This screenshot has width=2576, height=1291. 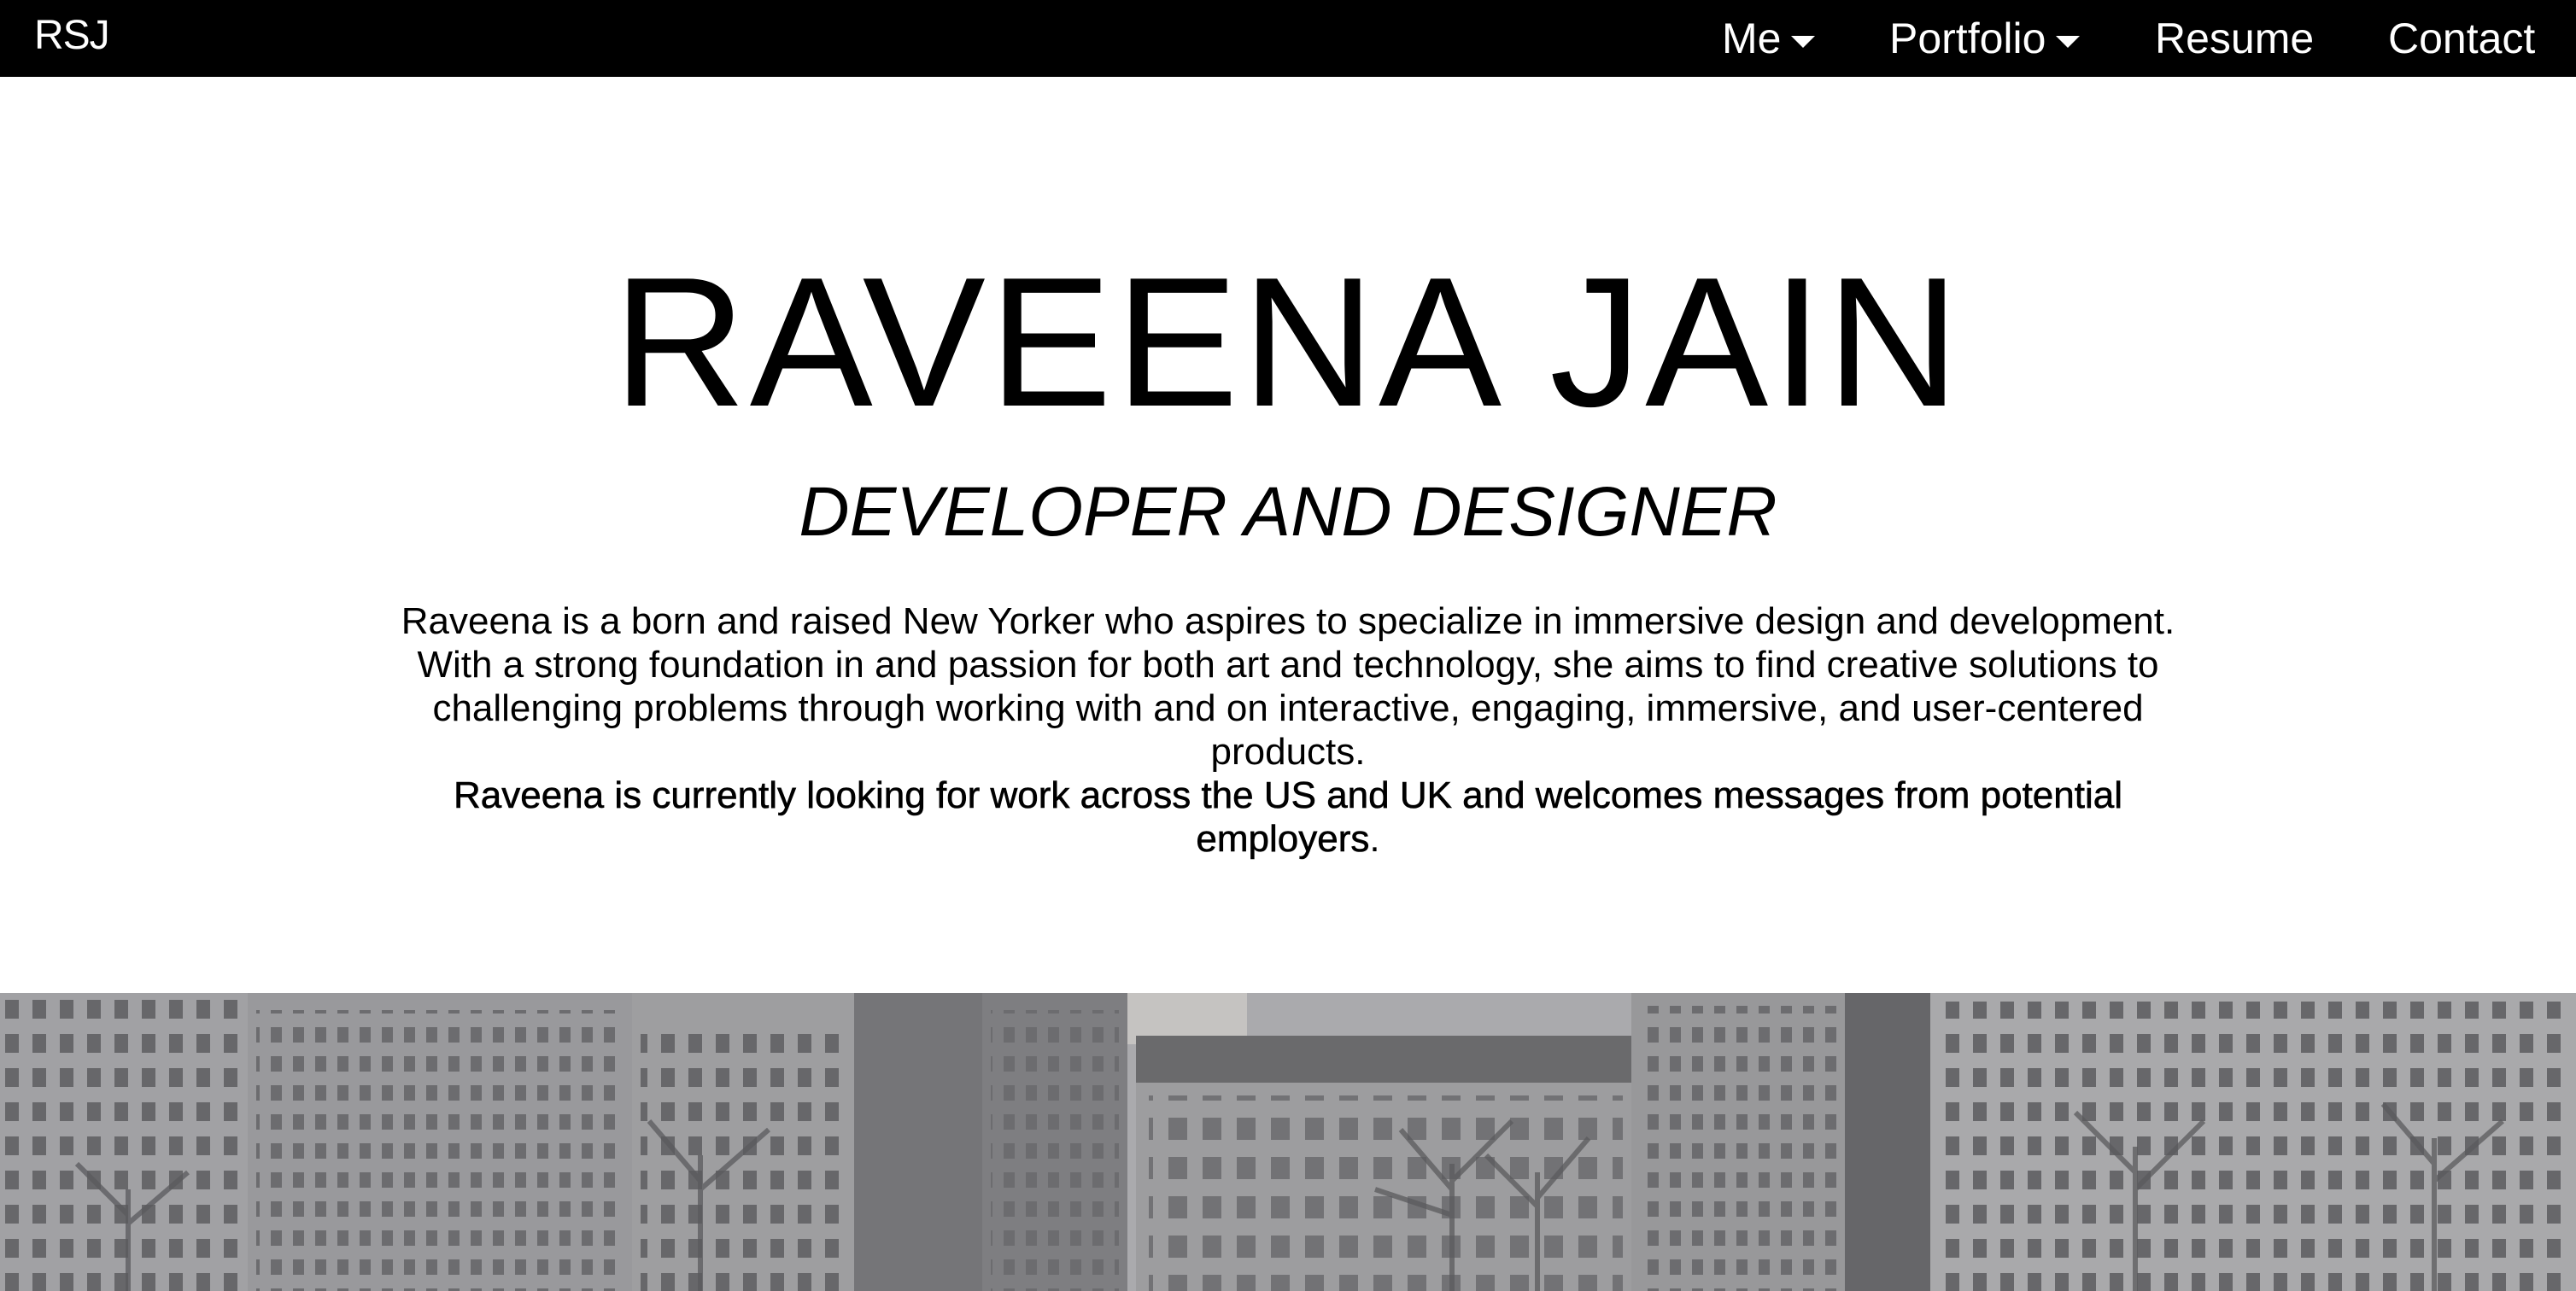 What do you see at coordinates (1967, 38) in the screenshot?
I see `nav-item-label: Portfolio` at bounding box center [1967, 38].